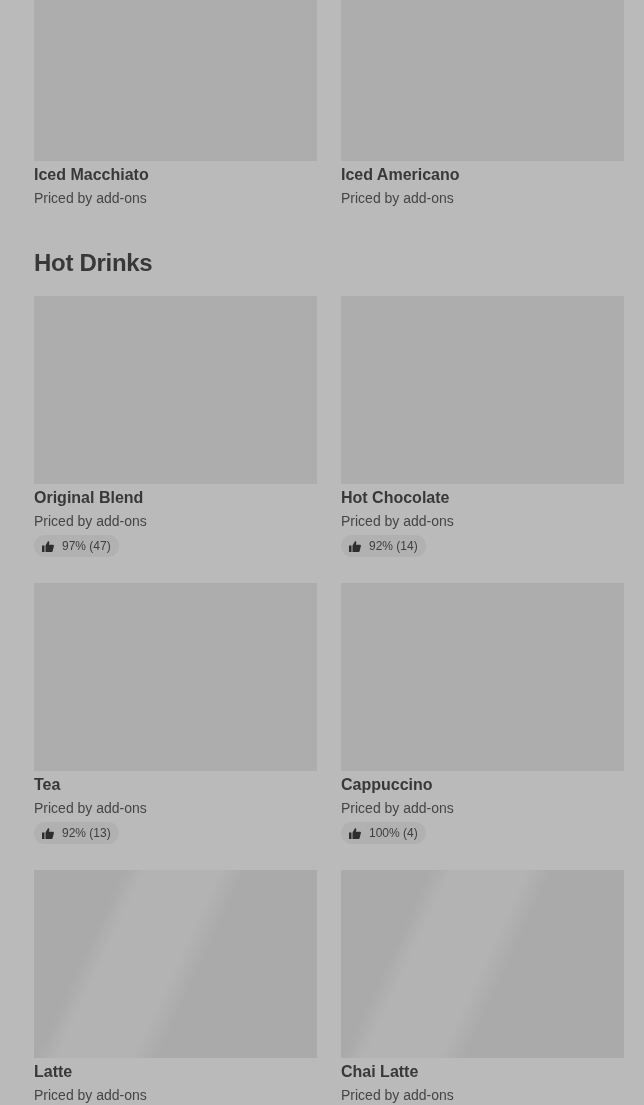 The image size is (644, 1105). What do you see at coordinates (395, 498) in the screenshot?
I see `item-name: Hot Chocolate` at bounding box center [395, 498].